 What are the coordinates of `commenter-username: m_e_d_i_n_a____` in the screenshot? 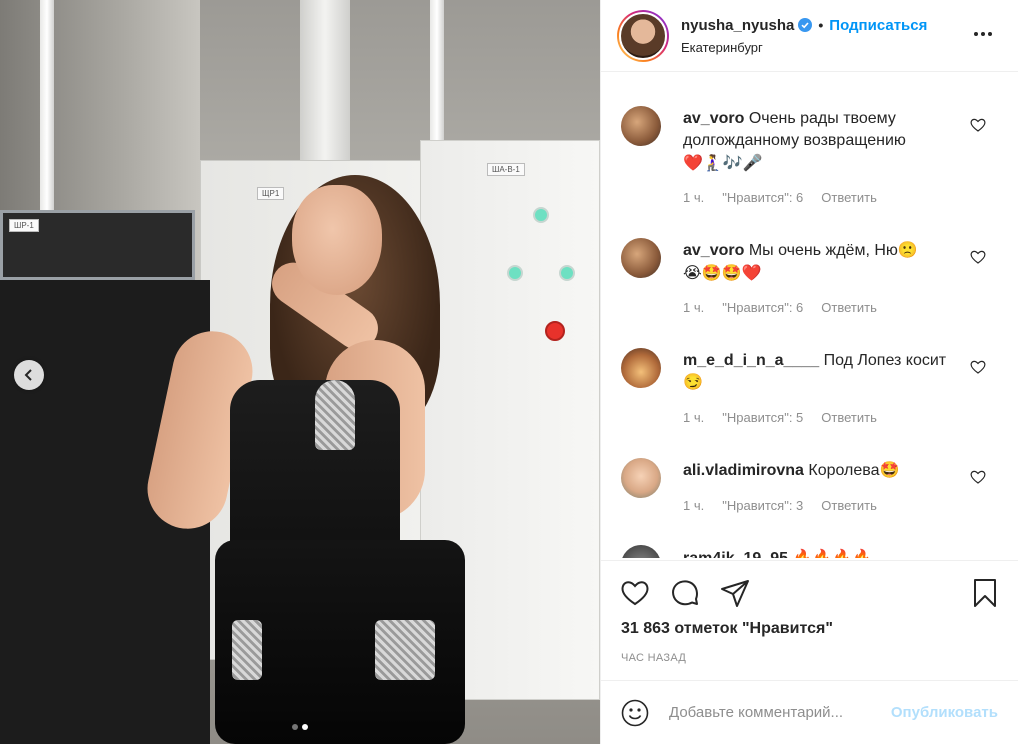 It's located at (751, 360).